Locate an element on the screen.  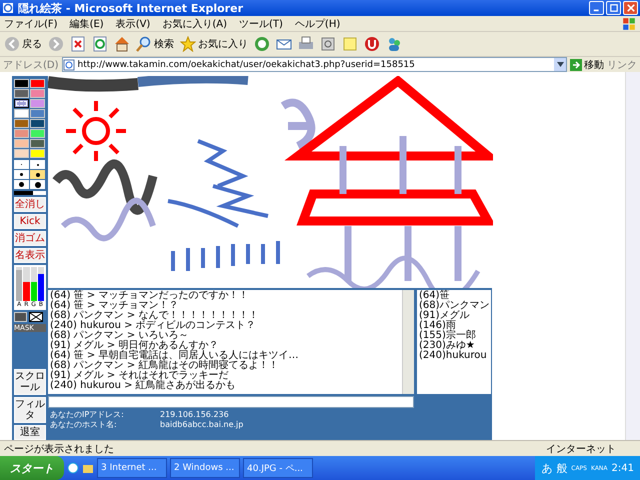
maximize-button is located at coordinates (613, 8).